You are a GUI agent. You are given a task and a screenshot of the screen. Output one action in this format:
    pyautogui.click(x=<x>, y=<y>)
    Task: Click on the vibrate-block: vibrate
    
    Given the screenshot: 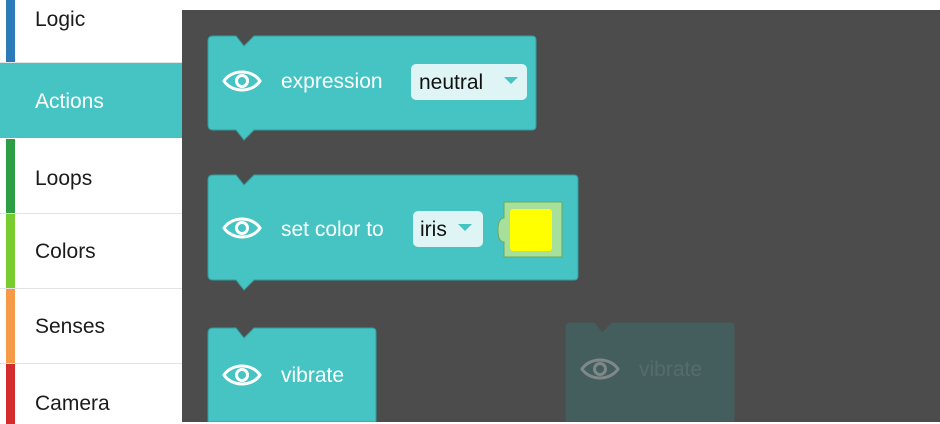 What is the action you would take?
    pyautogui.click(x=292, y=374)
    